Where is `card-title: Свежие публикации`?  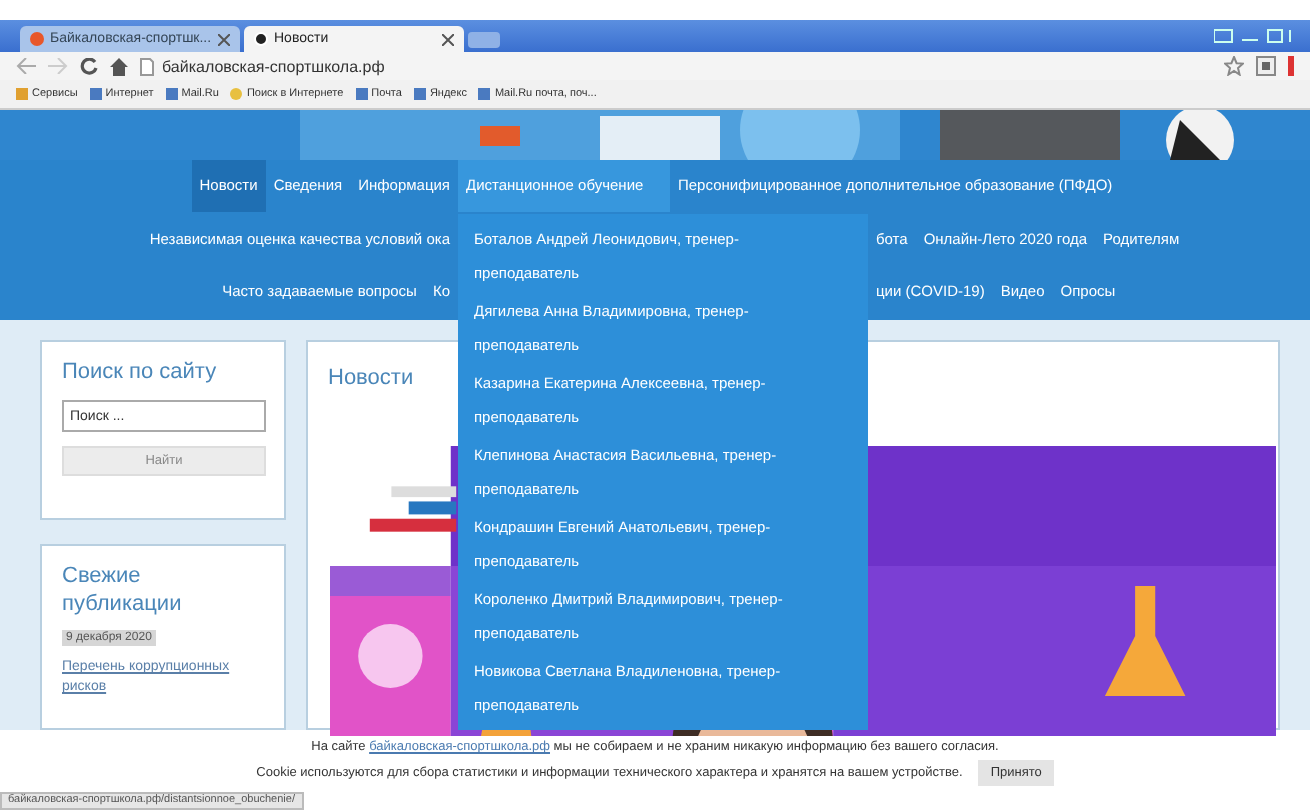 card-title: Свежие публикации is located at coordinates (123, 590).